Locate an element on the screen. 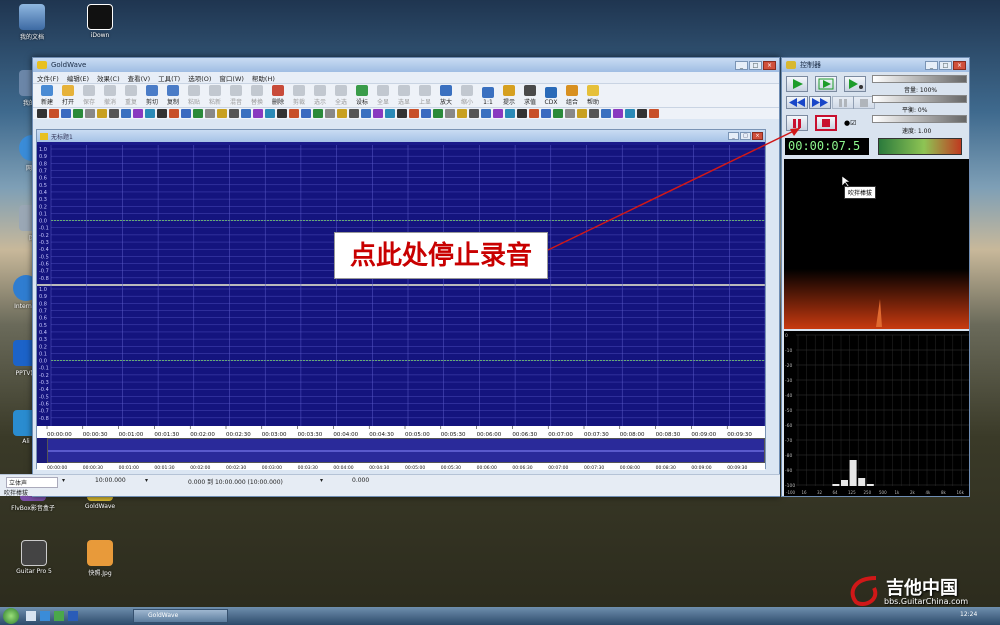  annotation-callout: 点此处停止录音 is located at coordinates (441, 255).